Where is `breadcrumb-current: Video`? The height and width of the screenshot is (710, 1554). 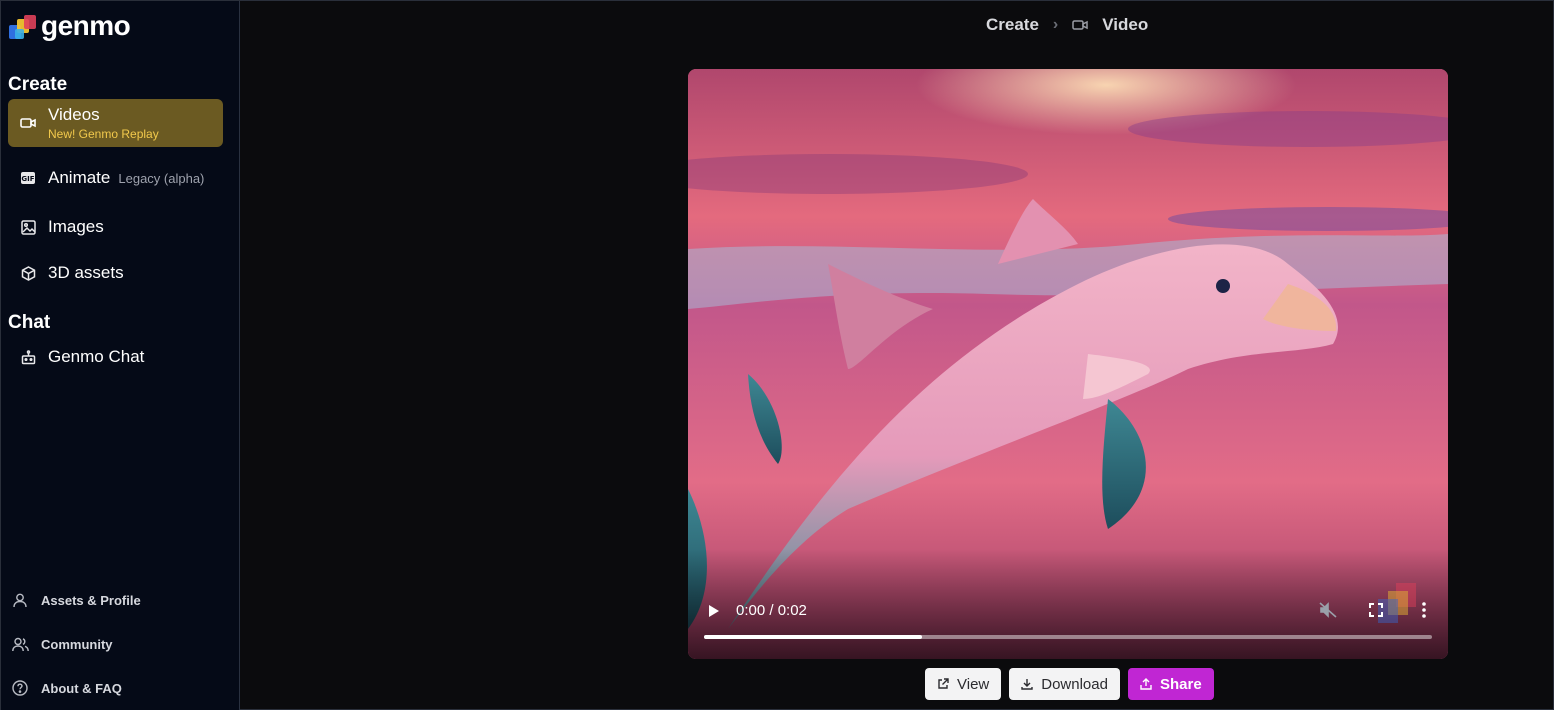
breadcrumb-current: Video is located at coordinates (1125, 24).